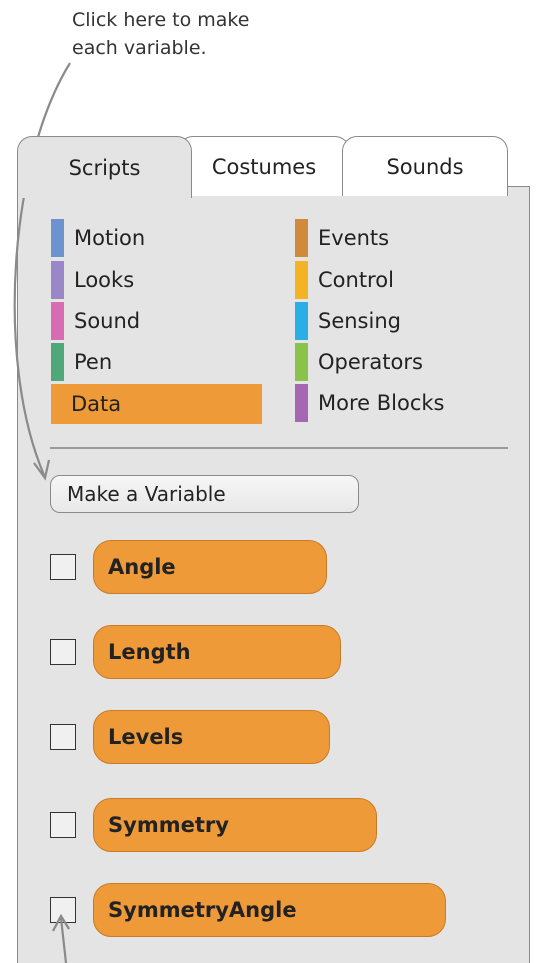 Image resolution: width=540 pixels, height=963 pixels. I want to click on tab-scripts: Scripts, so click(104, 167).